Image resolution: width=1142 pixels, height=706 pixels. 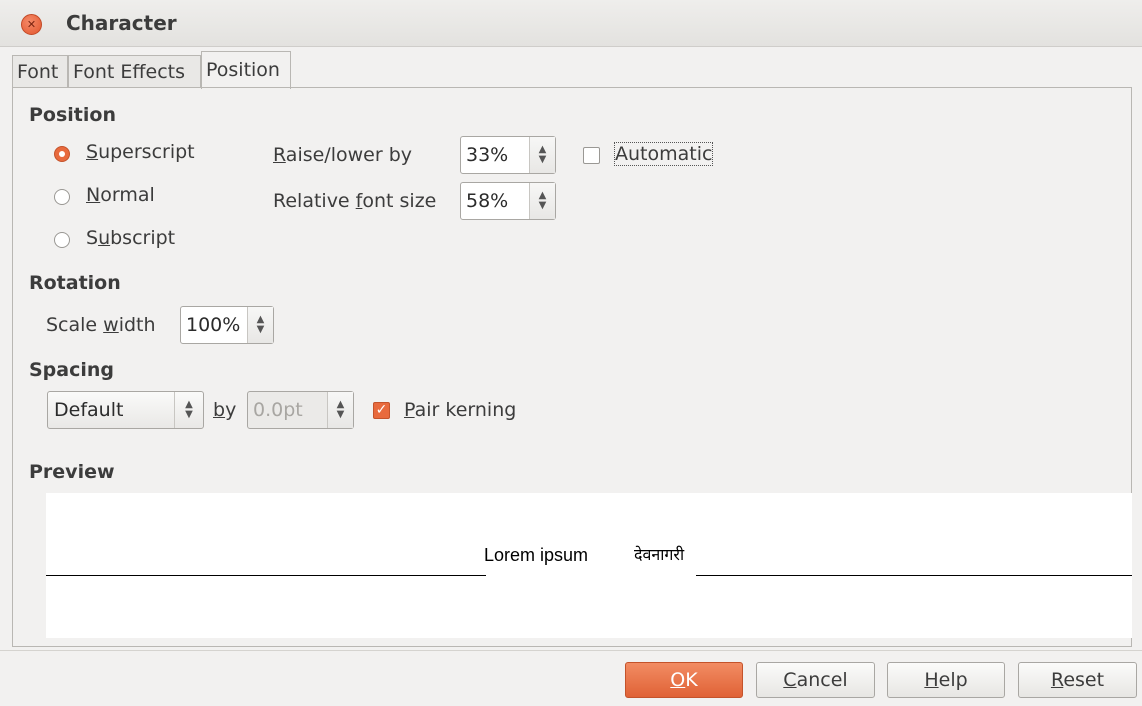 I want to click on pair-kerning-checkbox: ✓, so click(x=381, y=410).